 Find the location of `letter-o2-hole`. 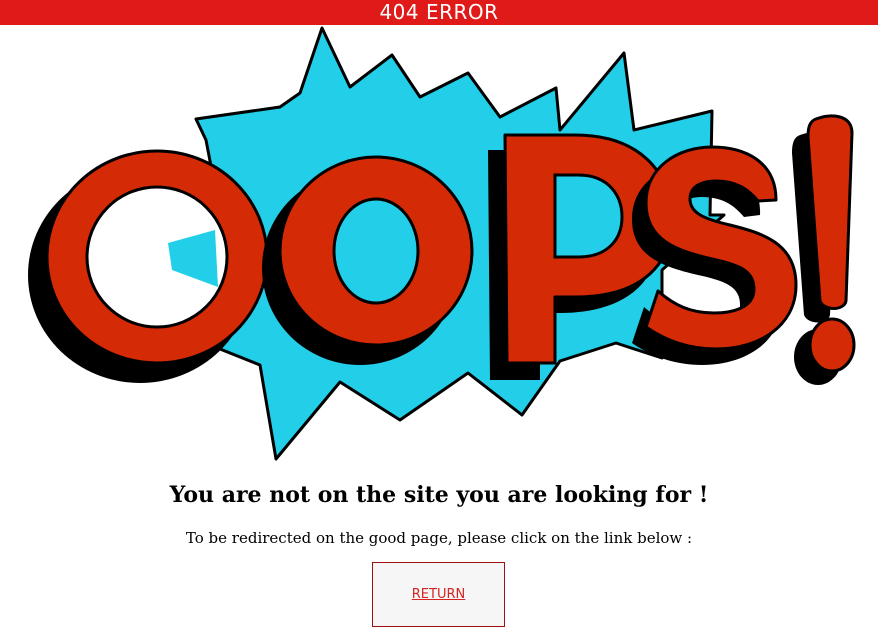

letter-o2-hole is located at coordinates (376, 251).